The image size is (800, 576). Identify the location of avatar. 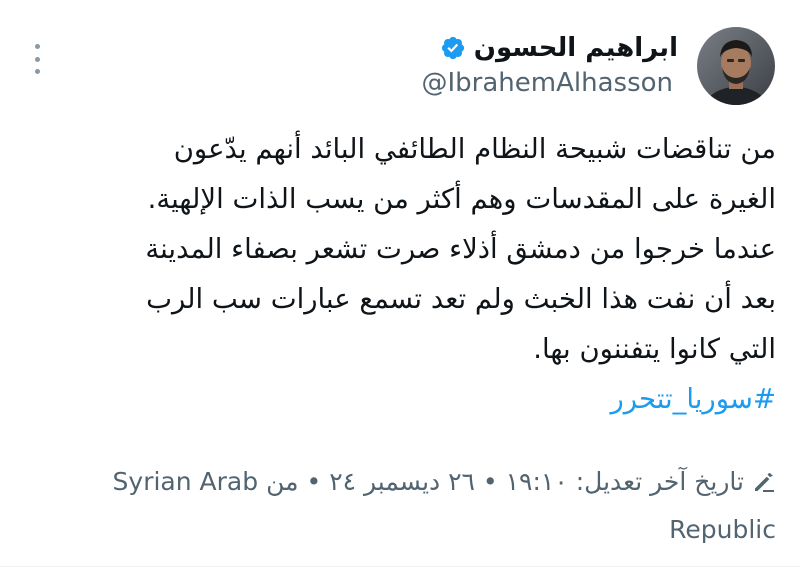
(736, 66).